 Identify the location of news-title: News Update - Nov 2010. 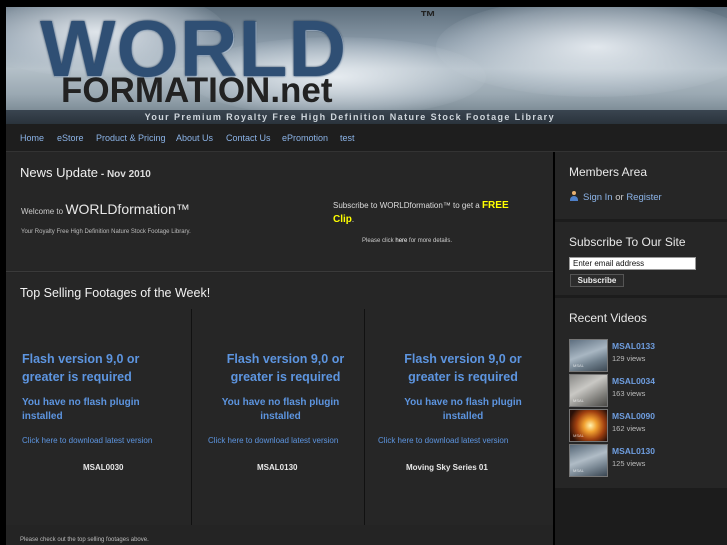
(85, 172).